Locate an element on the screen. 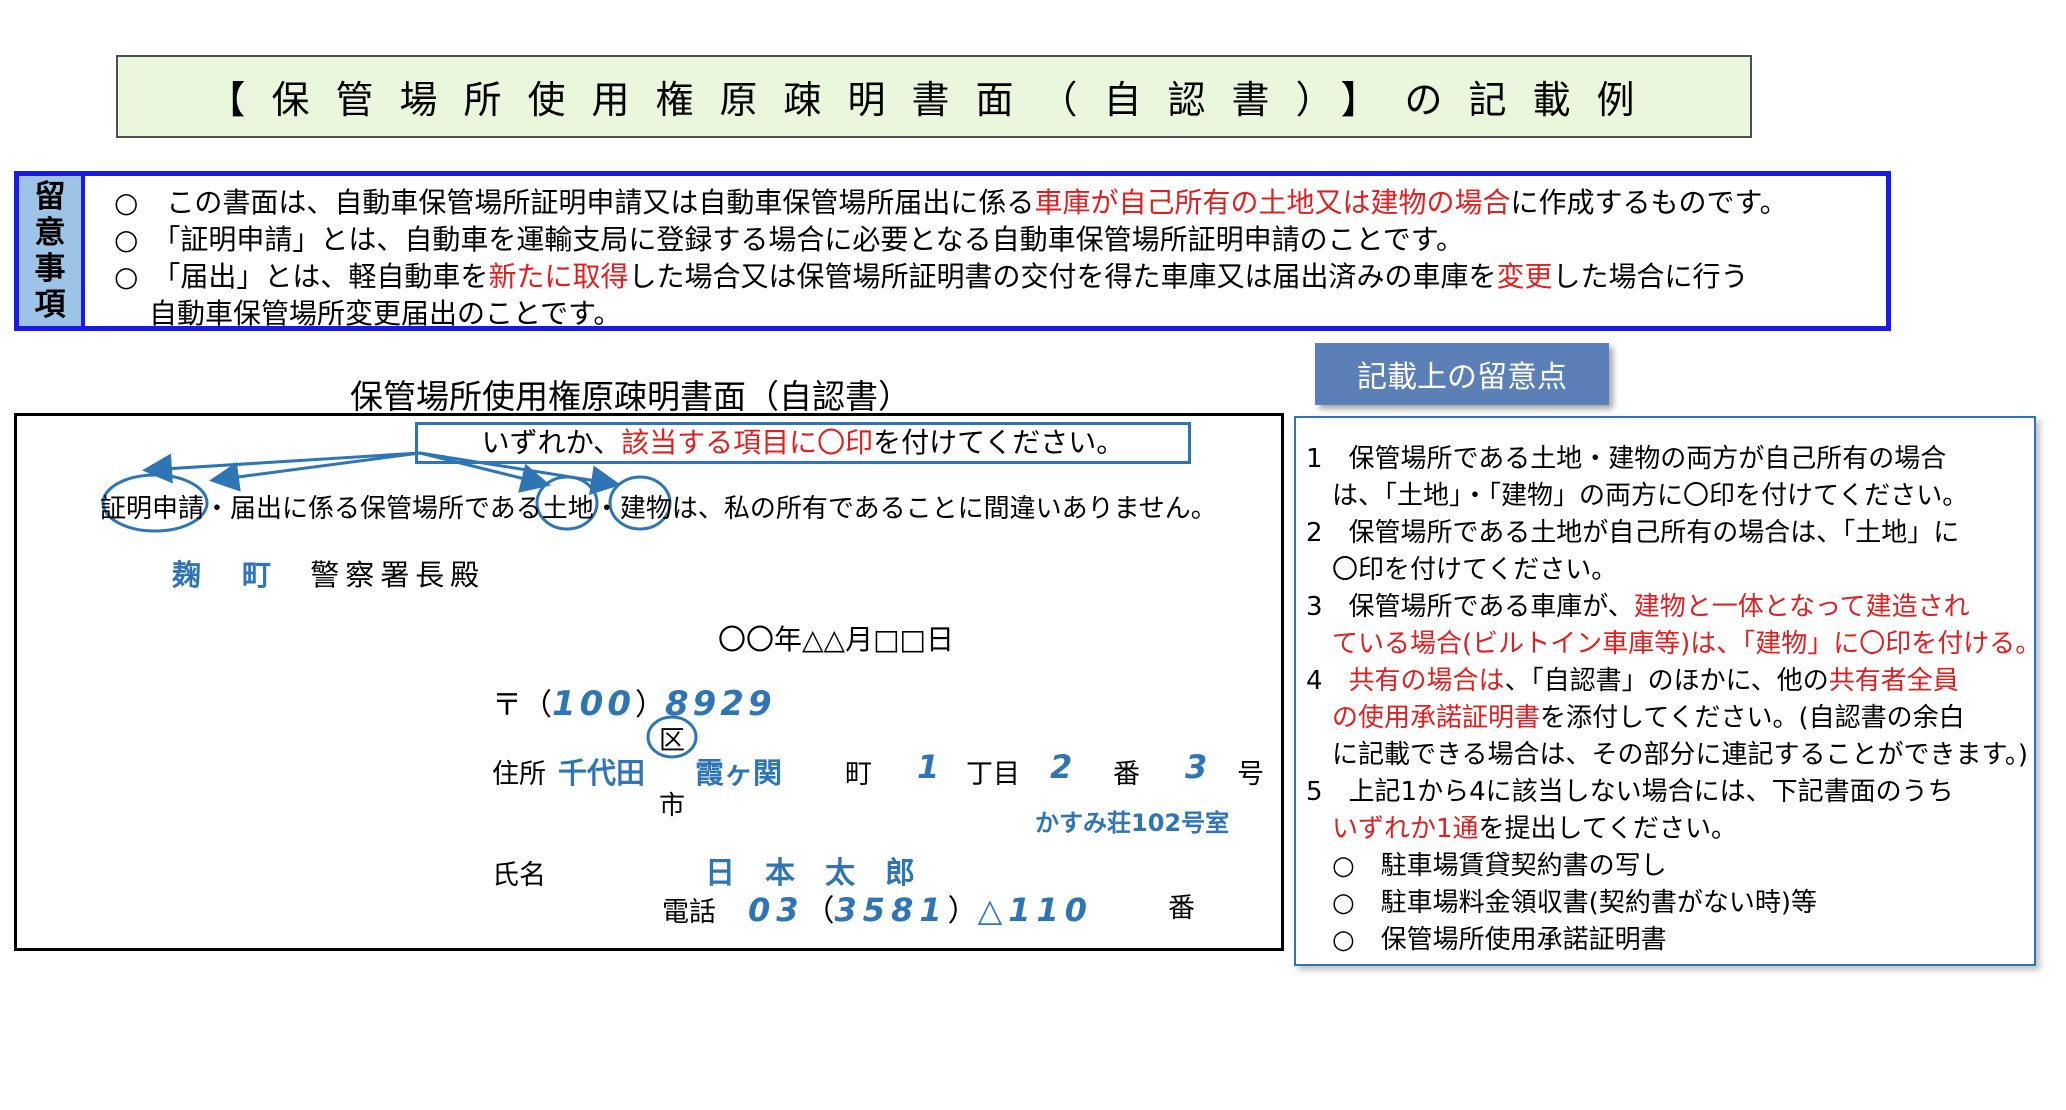 This screenshot has height=1110, width=2066. phone-suffix: 番 is located at coordinates (1181, 908).